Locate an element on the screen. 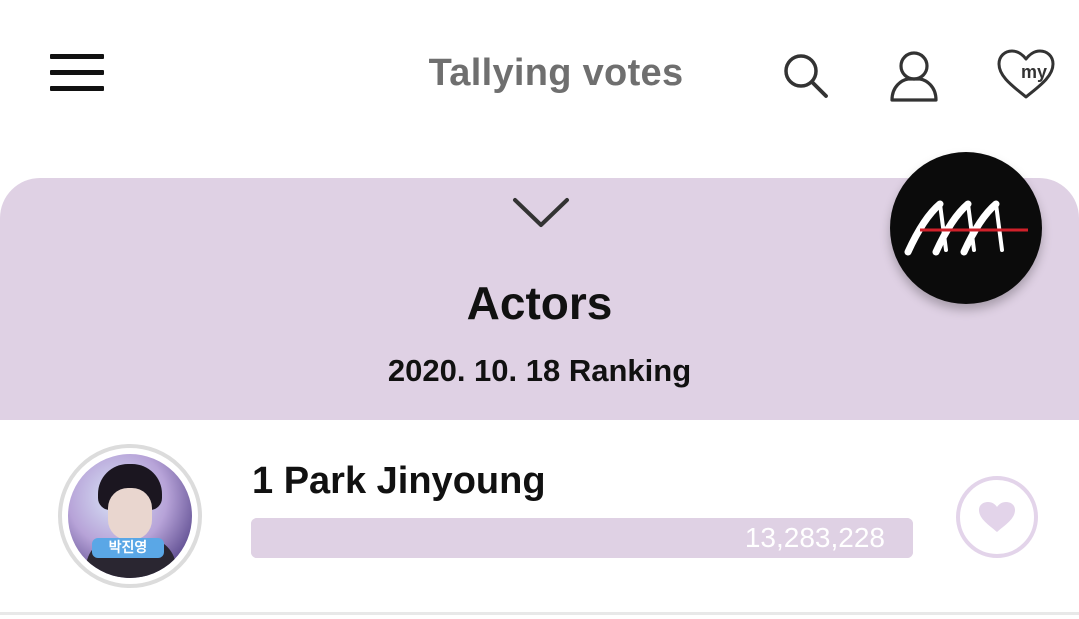 The height and width of the screenshot is (619, 1079). rank-name-label: 1 Park Jinyoung is located at coordinates (399, 481).